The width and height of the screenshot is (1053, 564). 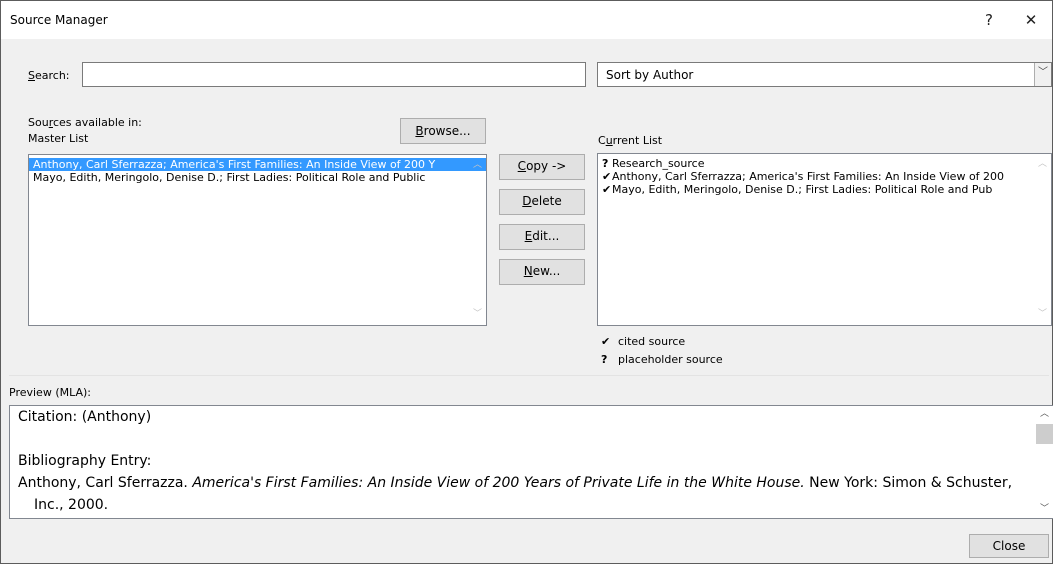 What do you see at coordinates (526, 20) in the screenshot?
I see `title-bar: Source Manager ? ✕` at bounding box center [526, 20].